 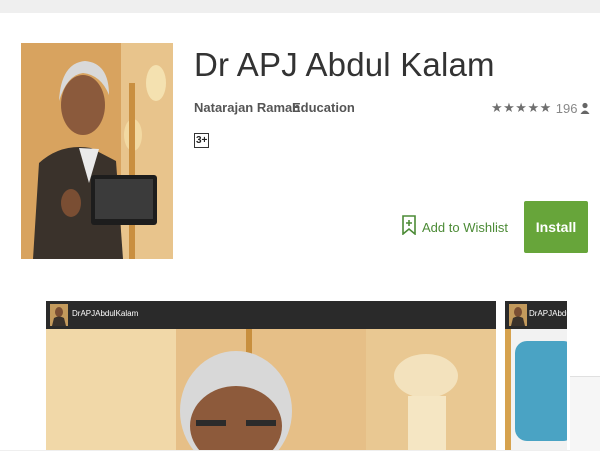 I want to click on scroll-strip, so click(x=585, y=413).